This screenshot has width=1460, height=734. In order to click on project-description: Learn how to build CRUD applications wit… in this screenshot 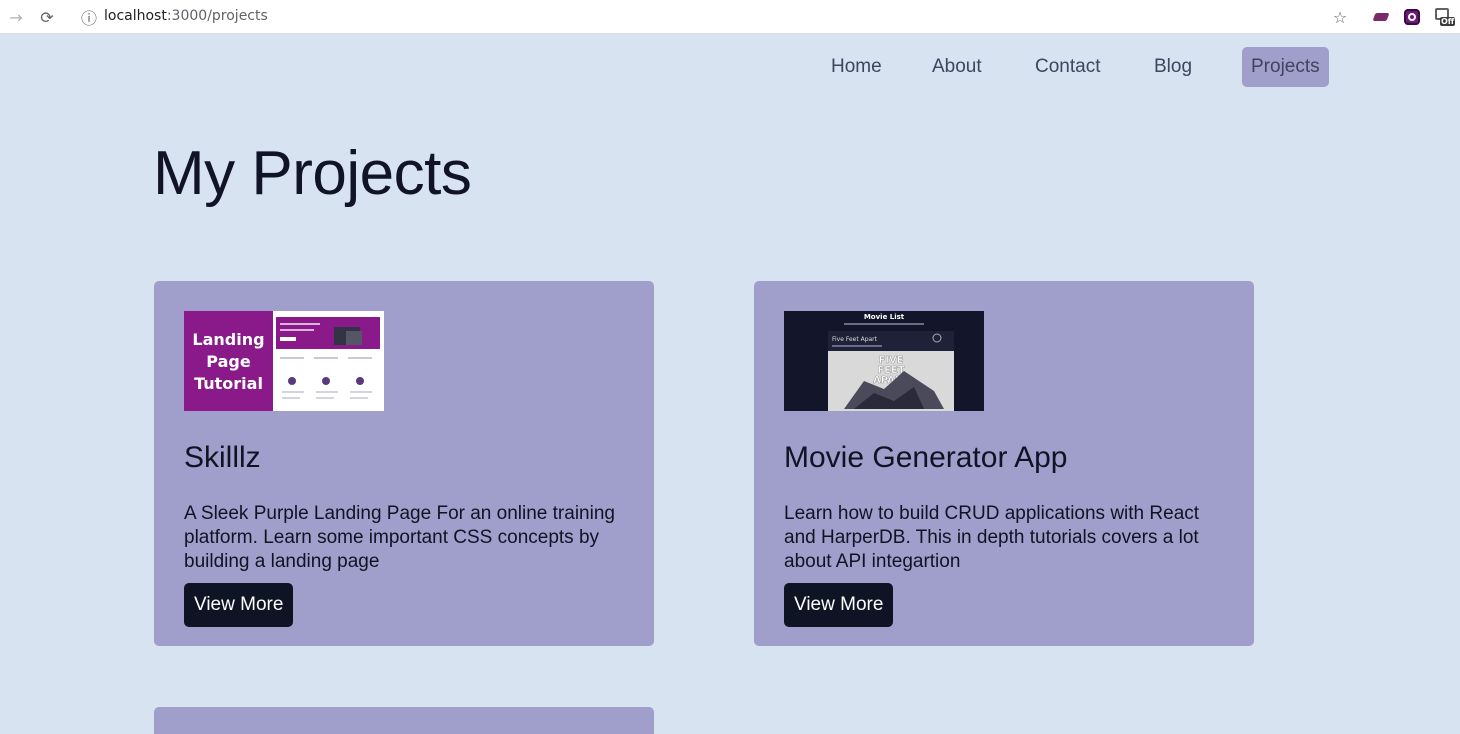, I will do `click(992, 537)`.